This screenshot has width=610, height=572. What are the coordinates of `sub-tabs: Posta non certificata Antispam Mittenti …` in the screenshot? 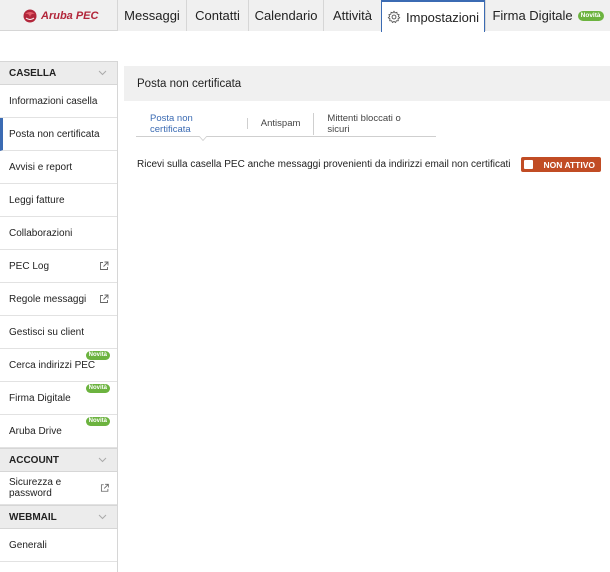 It's located at (286, 126).